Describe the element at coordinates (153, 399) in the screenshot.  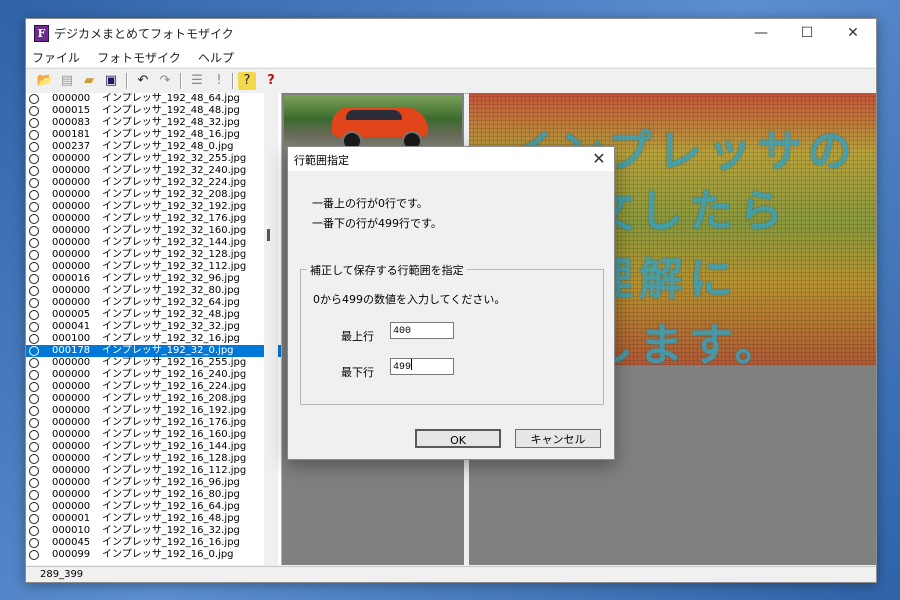
I see `list-item: 000000 インプレッサ_192_16_208.jpg` at that location.